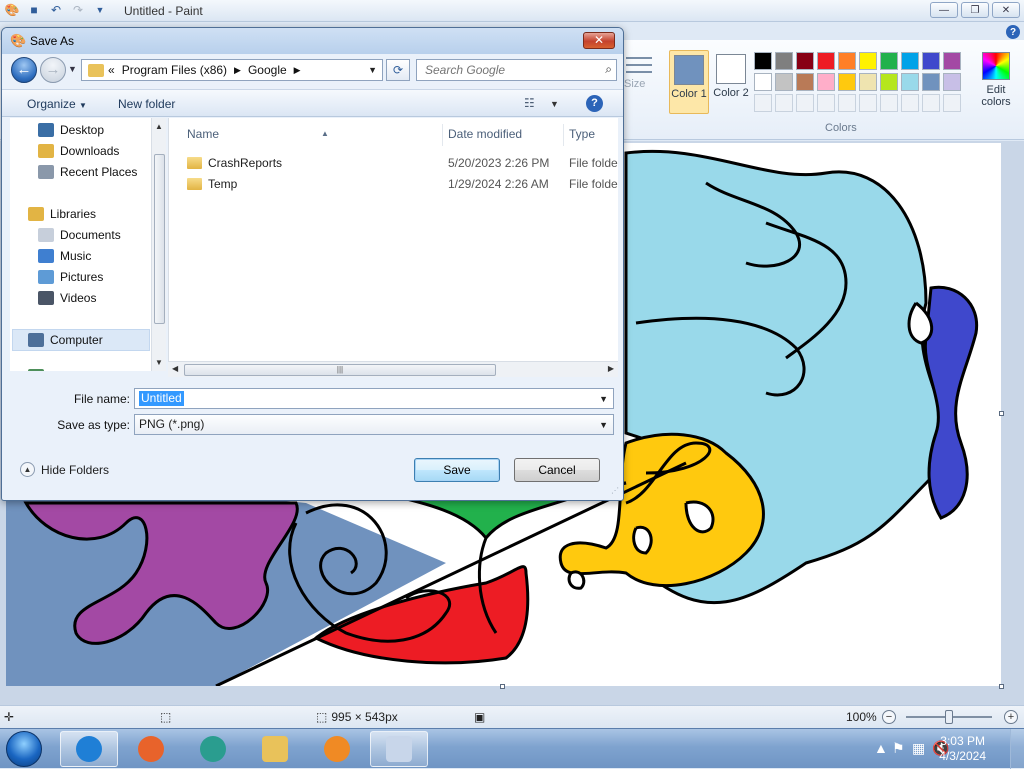 The width and height of the screenshot is (1024, 769). I want to click on search-icon: ⌕, so click(608, 69).